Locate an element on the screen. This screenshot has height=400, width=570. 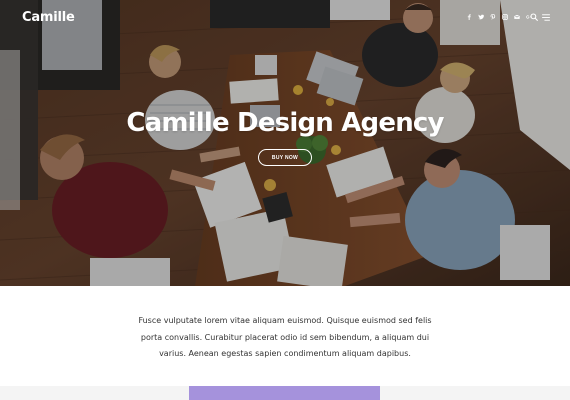
menu-icon is located at coordinates (546, 17).